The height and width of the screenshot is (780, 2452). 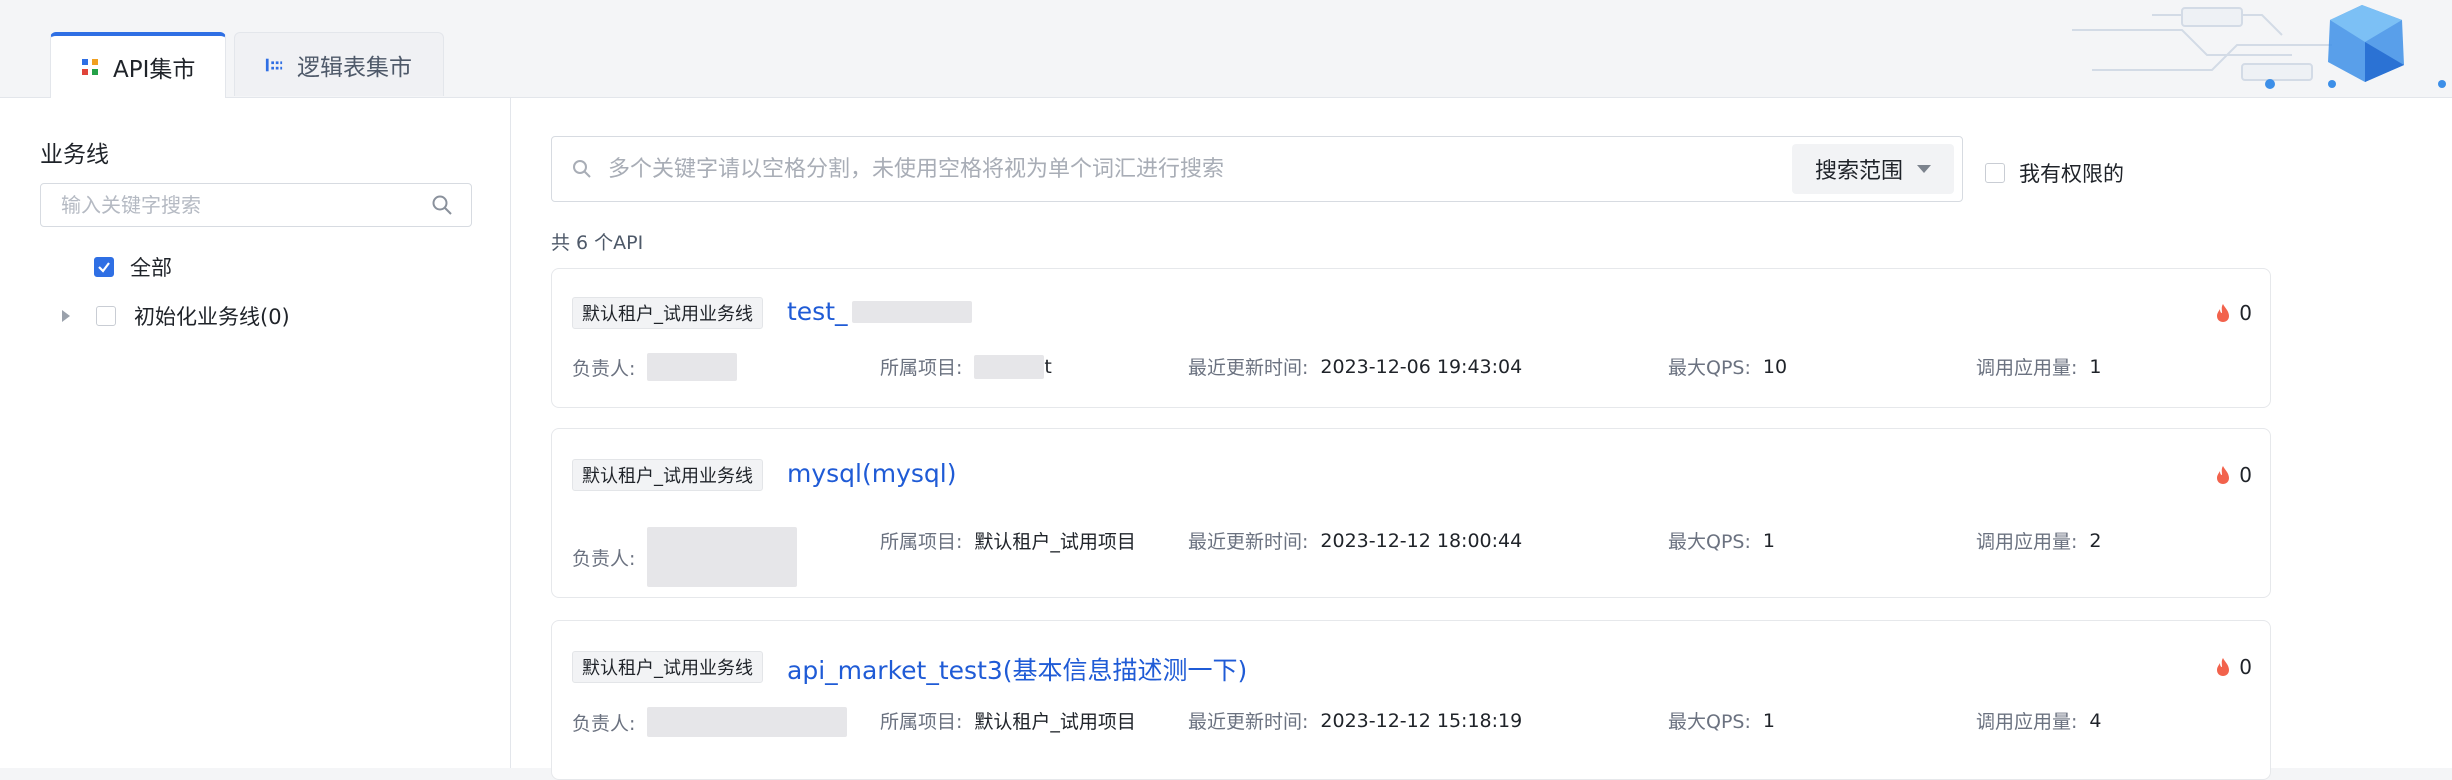 I want to click on grid-icon, so click(x=90, y=67).